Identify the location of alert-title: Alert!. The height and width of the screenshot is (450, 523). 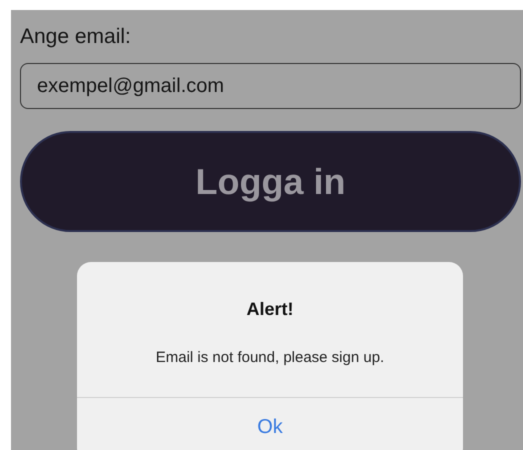
(269, 309).